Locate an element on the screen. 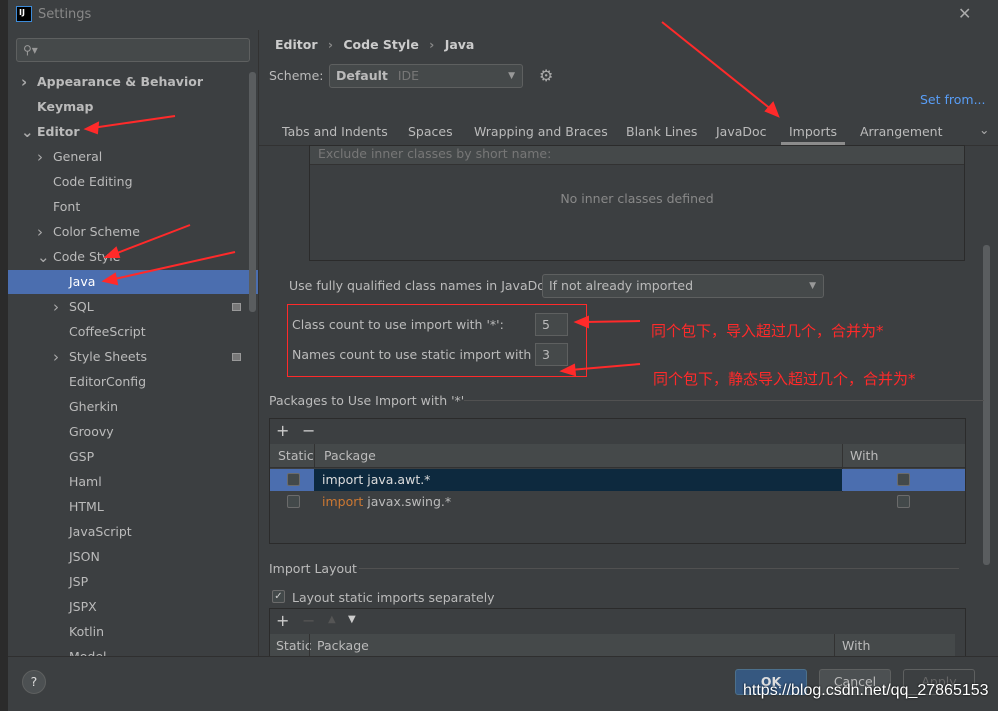  arrow-editor is located at coordinates (133, 122).